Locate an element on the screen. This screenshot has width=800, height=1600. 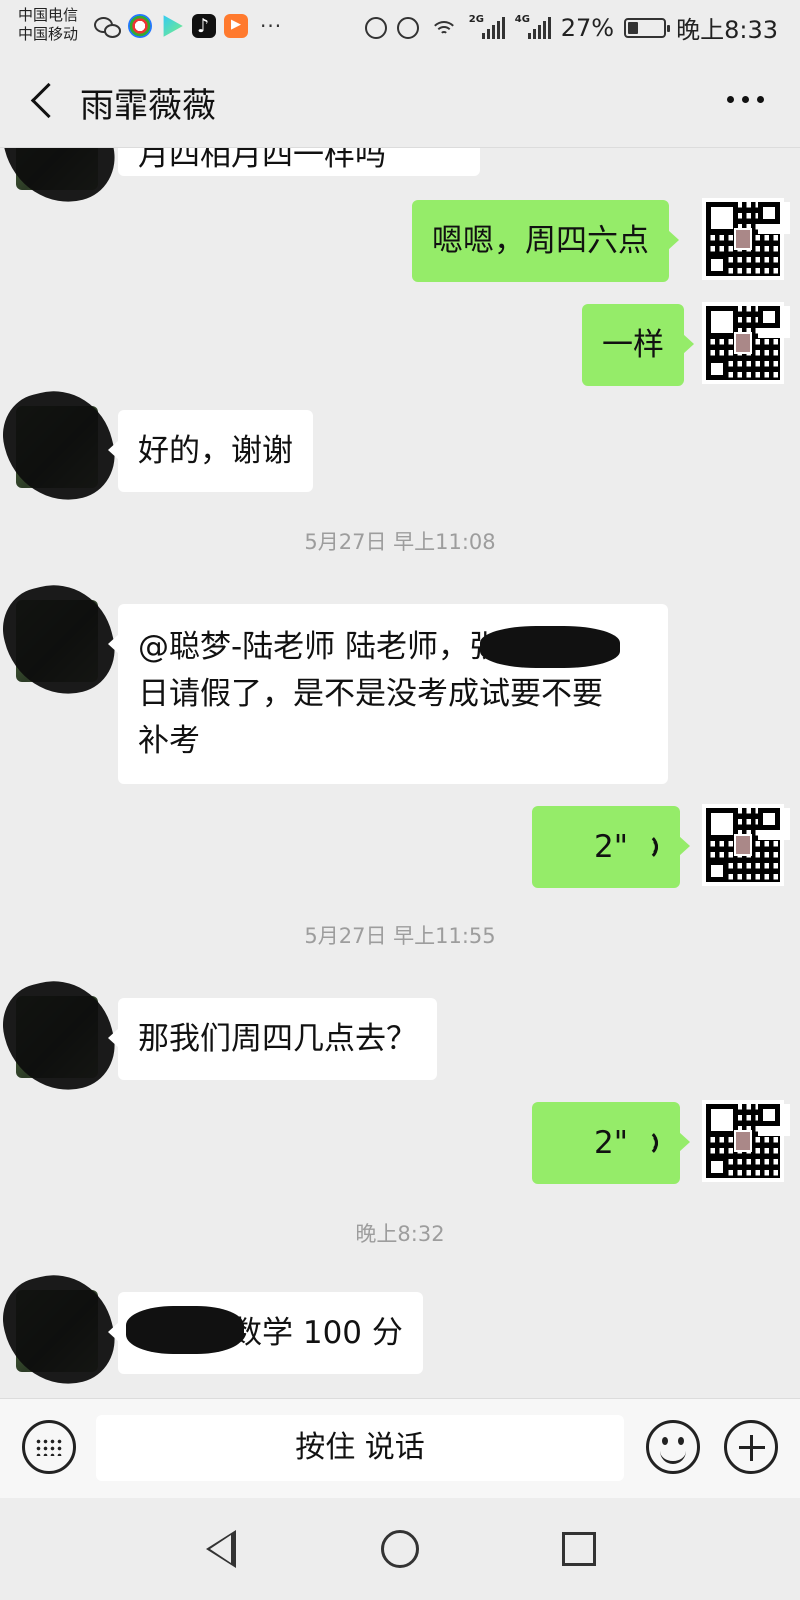
system-home-button is located at coordinates (400, 1549).